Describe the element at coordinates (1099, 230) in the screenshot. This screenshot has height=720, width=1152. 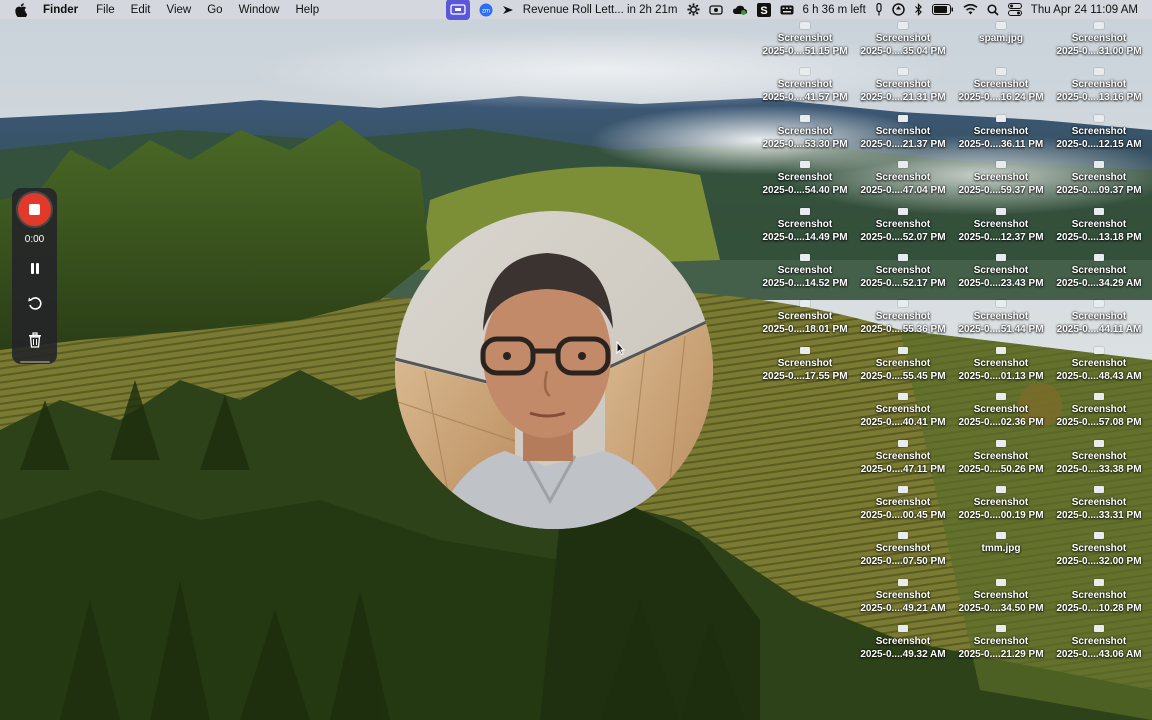
I see `desktop-file-icon: Screenshot 2025-0....13.18 PM` at that location.